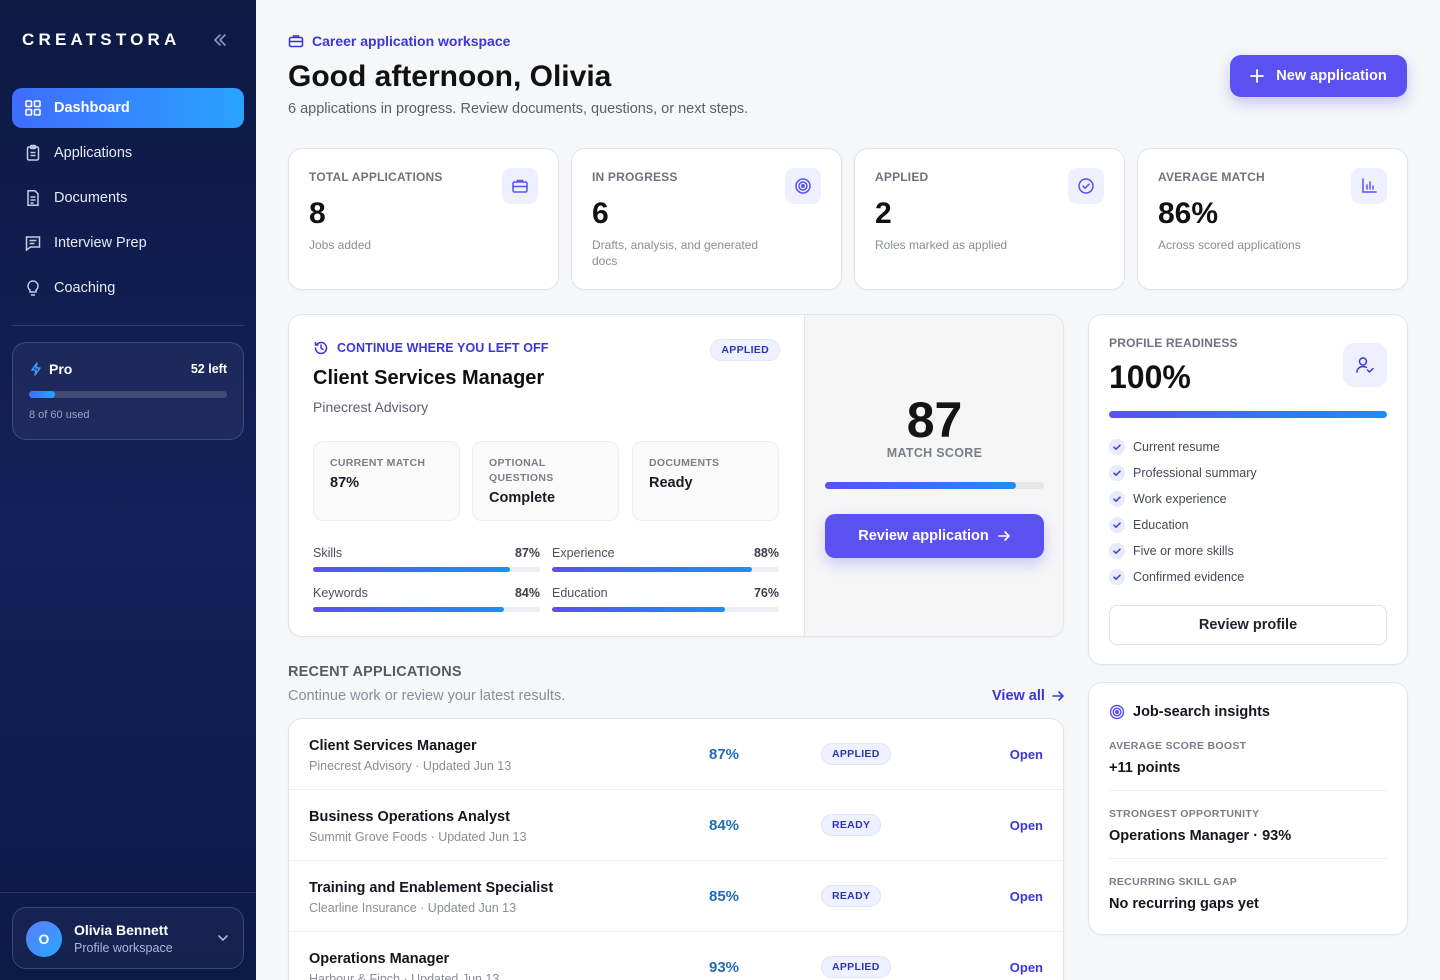 Image resolution: width=1440 pixels, height=980 pixels. What do you see at coordinates (92, 108) in the screenshot?
I see `sidebar-item-label: Dashboard` at bounding box center [92, 108].